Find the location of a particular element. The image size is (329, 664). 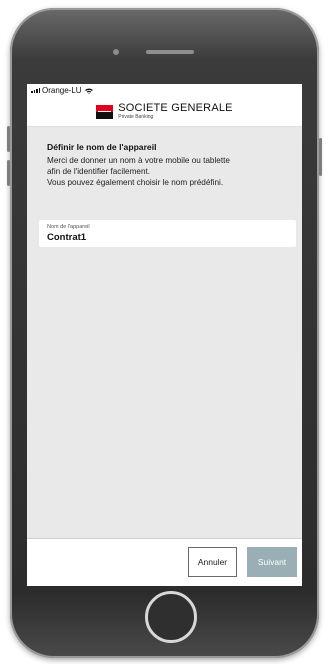

cancel-button: Annuler is located at coordinates (212, 562).